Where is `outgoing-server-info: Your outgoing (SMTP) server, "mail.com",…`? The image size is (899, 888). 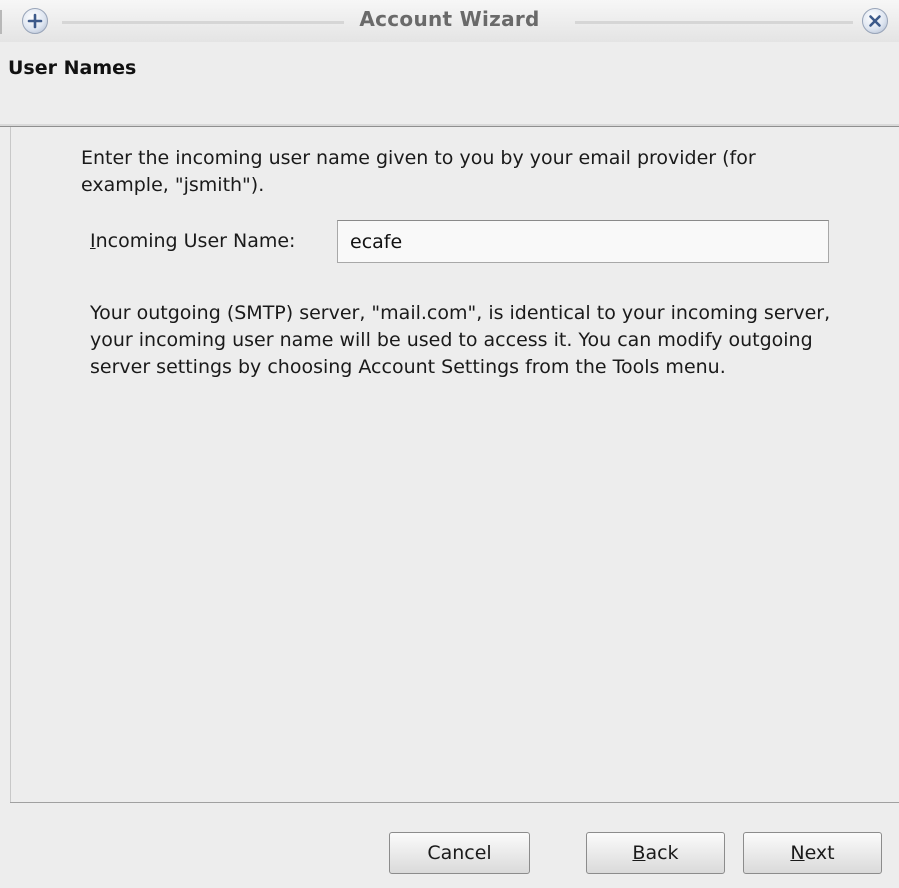
outgoing-server-info: Your outgoing (SMTP) server, "mail.com",… is located at coordinates (460, 340).